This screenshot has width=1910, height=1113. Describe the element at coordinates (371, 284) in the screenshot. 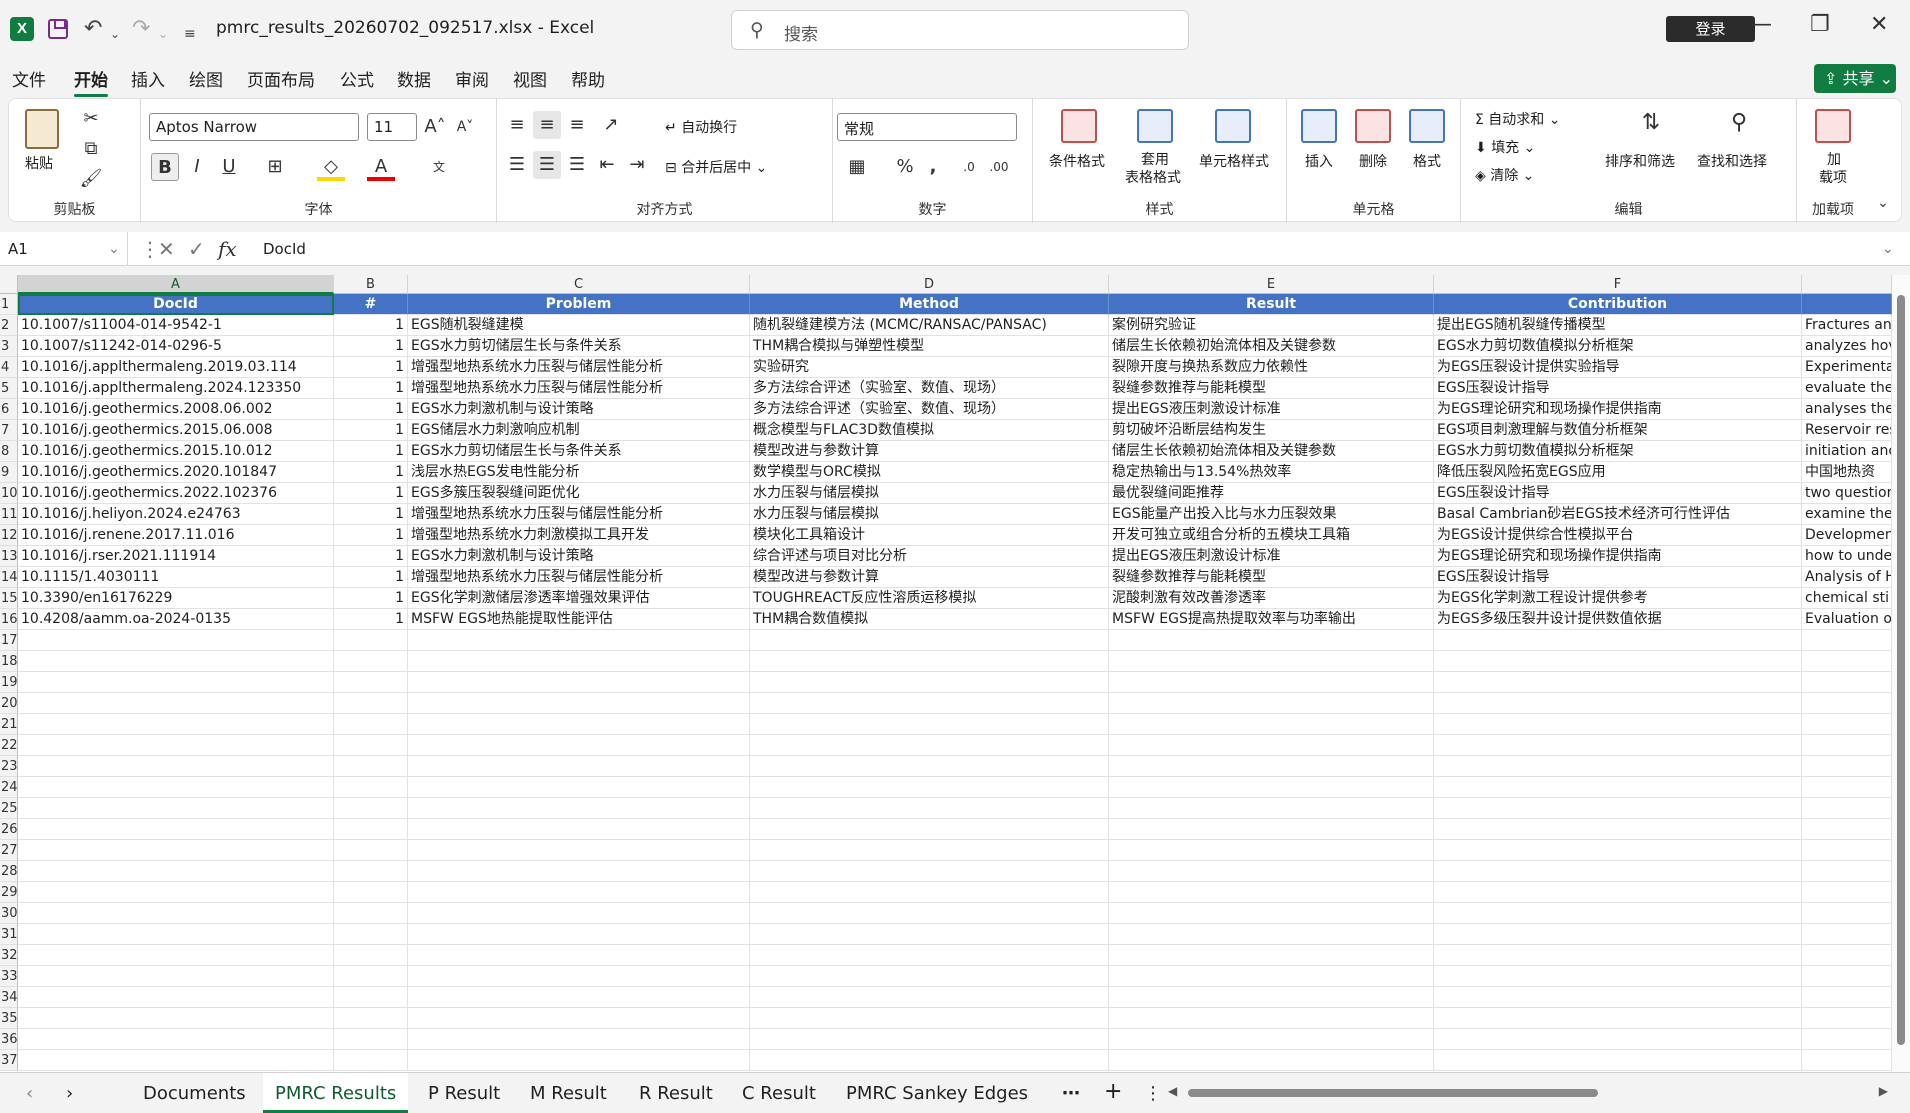

I see `column-header: B` at that location.